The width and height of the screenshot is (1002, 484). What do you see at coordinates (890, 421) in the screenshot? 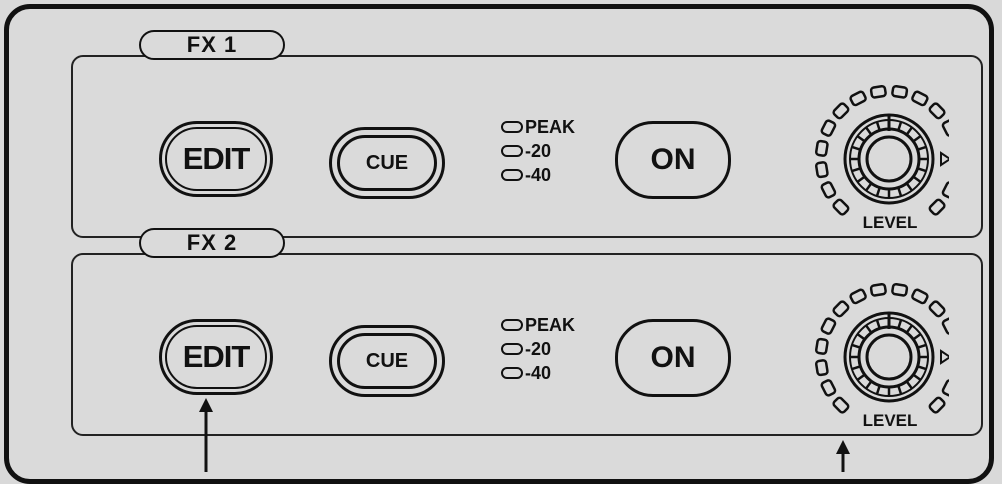
I see `fx-2-level-label: LEVEL` at bounding box center [890, 421].